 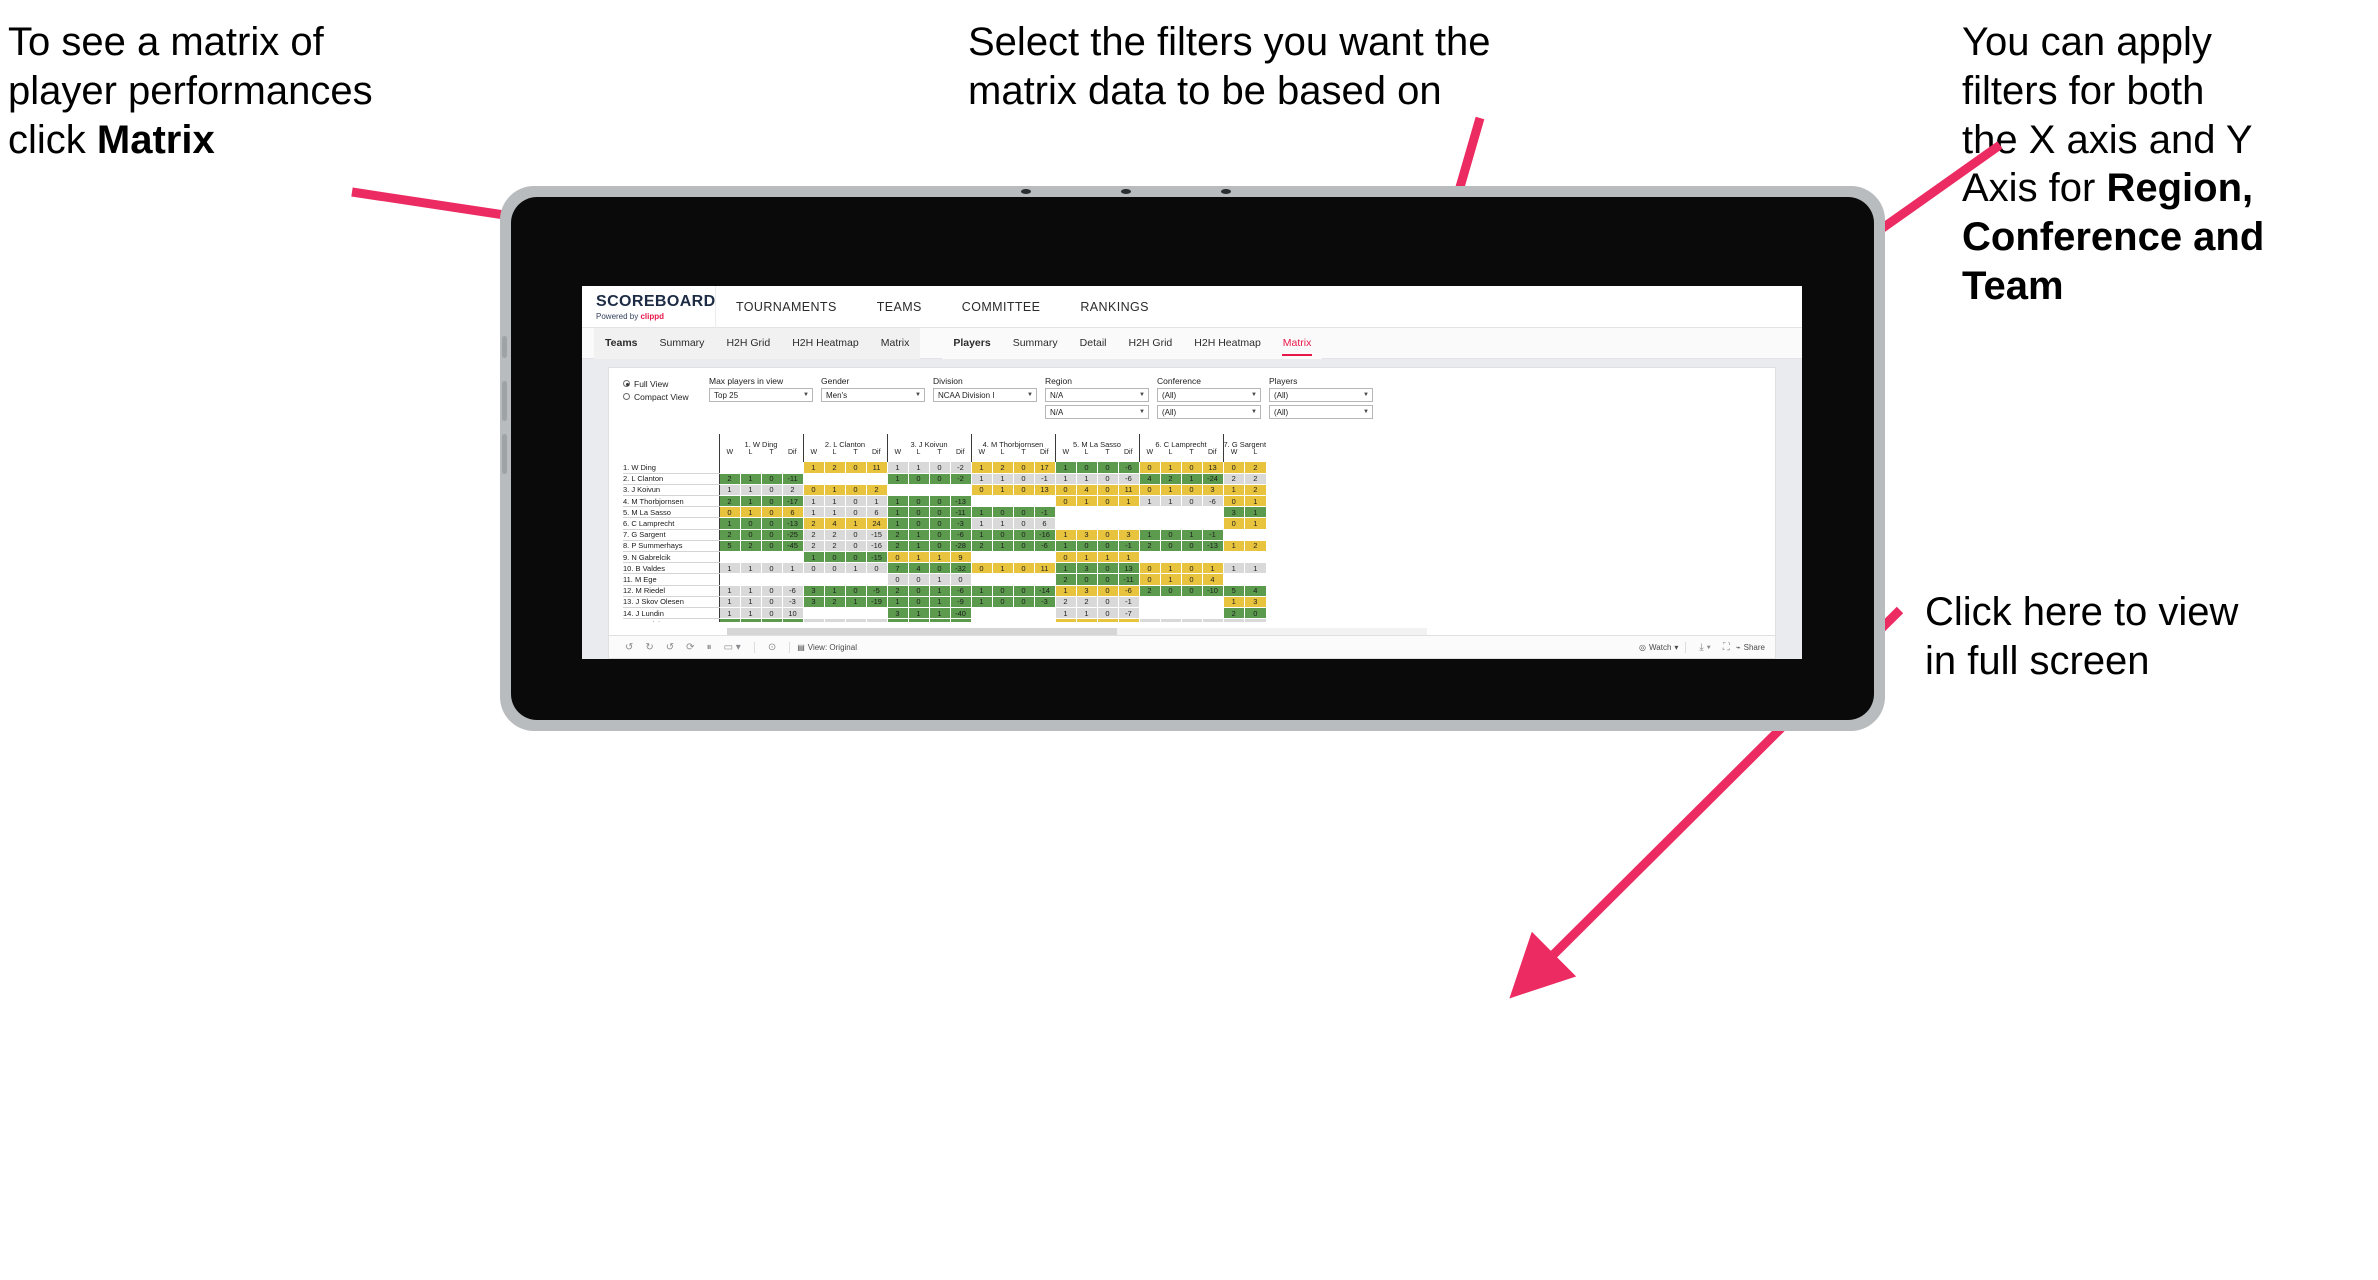 What do you see at coordinates (961, 501) in the screenshot?
I see `matrix-cell: -13` at bounding box center [961, 501].